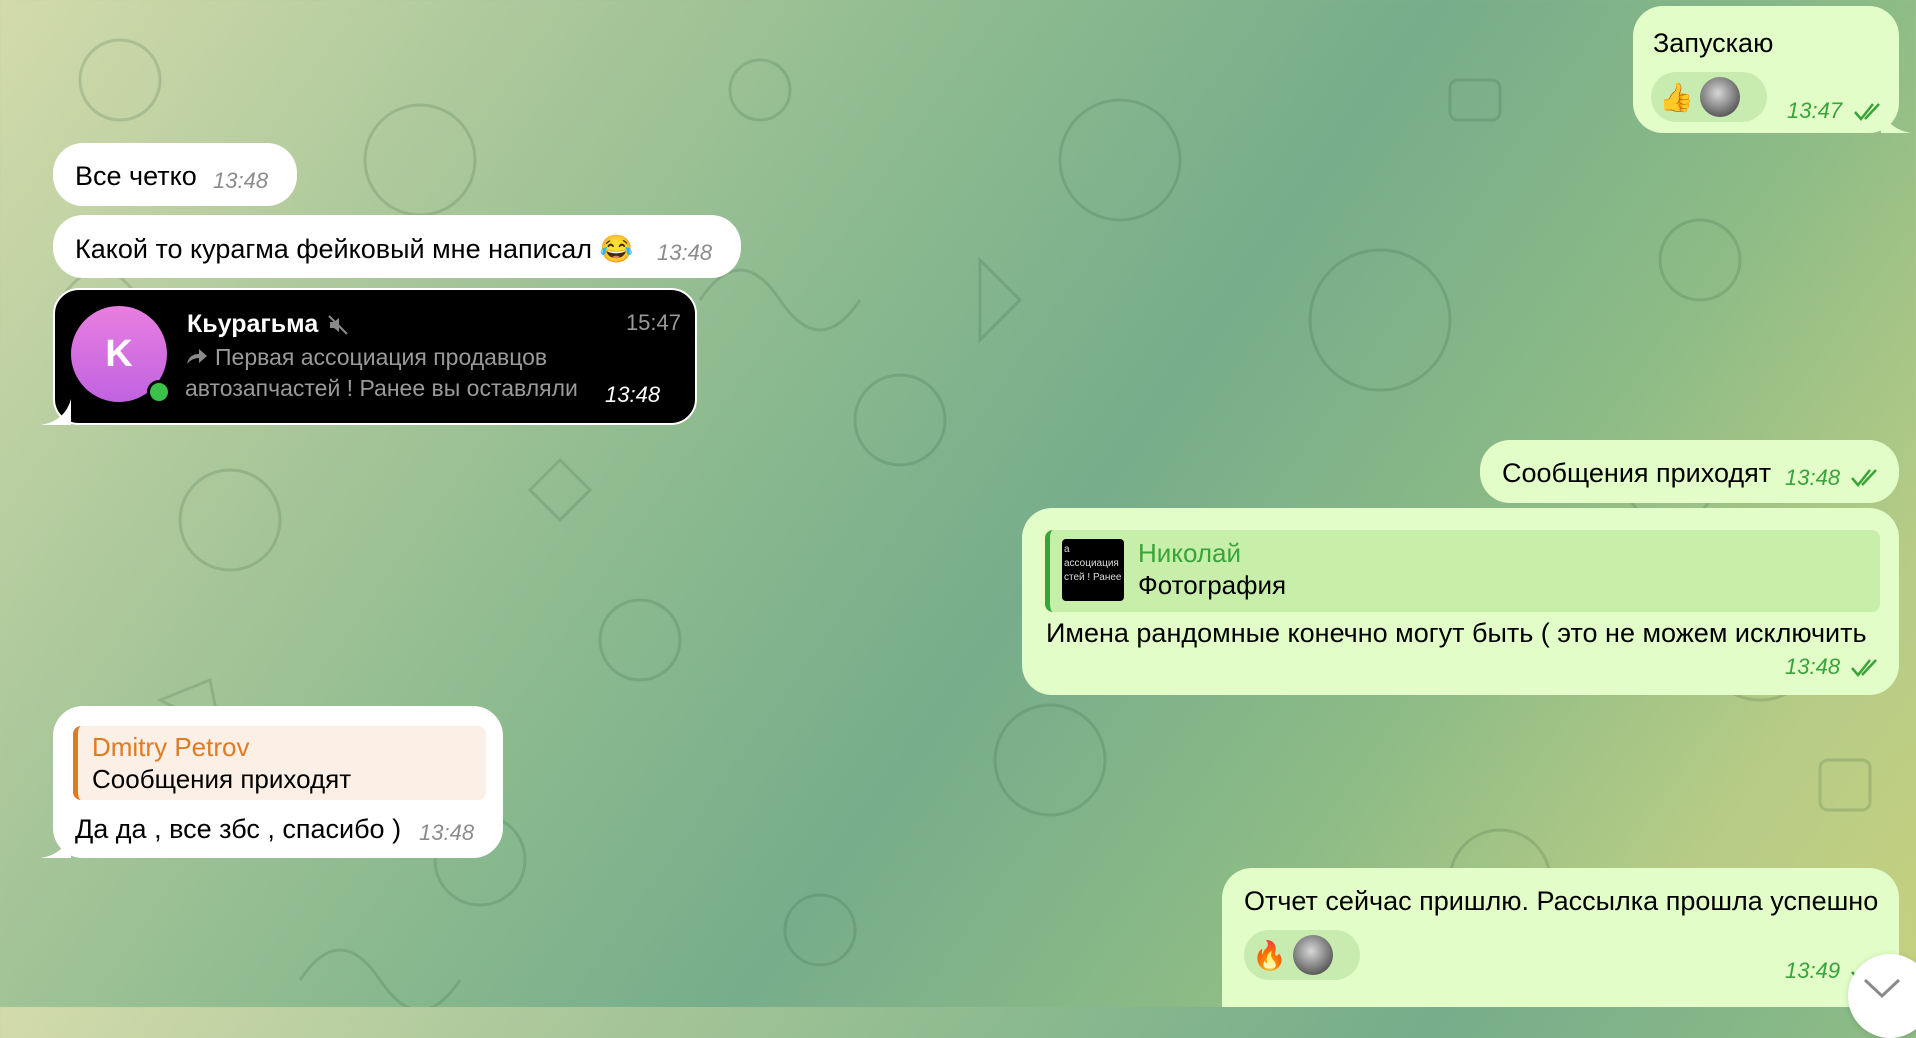 This screenshot has height=1038, width=1916. What do you see at coordinates (1815, 110) in the screenshot?
I see `message-time: 13:47` at bounding box center [1815, 110].